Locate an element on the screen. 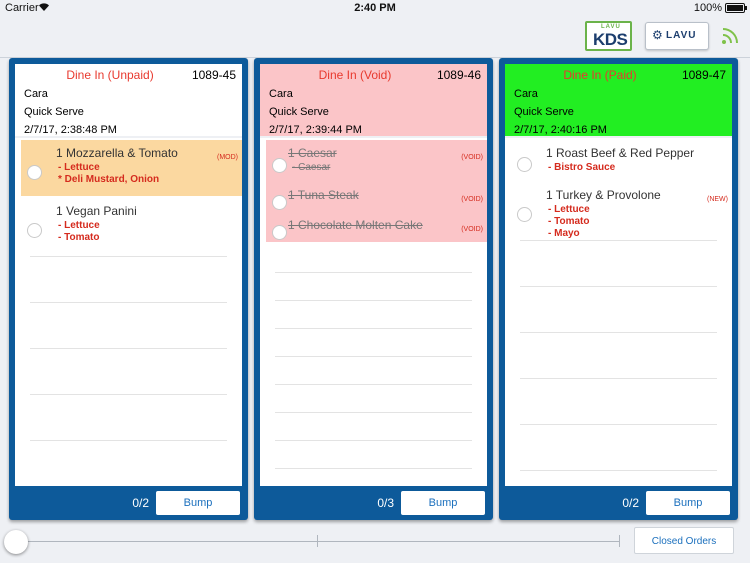 This screenshot has width=750, height=563. order-item: 1 Vegan Panini - Lettuce - Tomato is located at coordinates (131, 226).